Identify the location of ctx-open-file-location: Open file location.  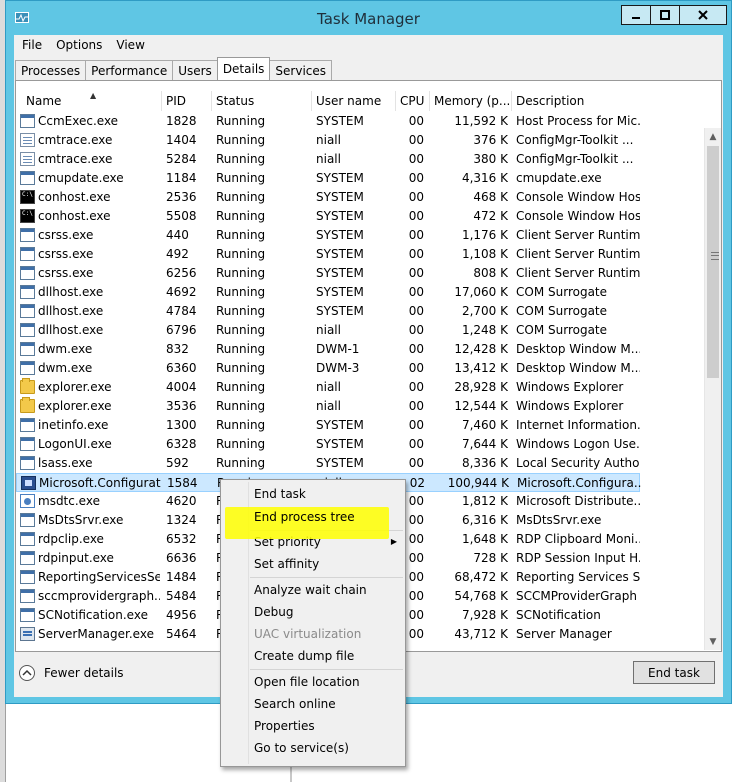
(307, 682).